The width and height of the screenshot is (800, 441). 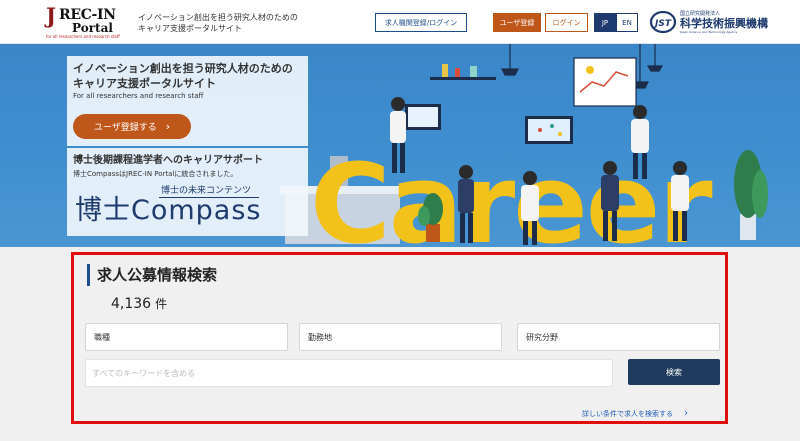 I want to click on hero-card-title: イノベーション創出を担う研究人材のための キャリア支援ポータルサイト, so click(x=183, y=76).